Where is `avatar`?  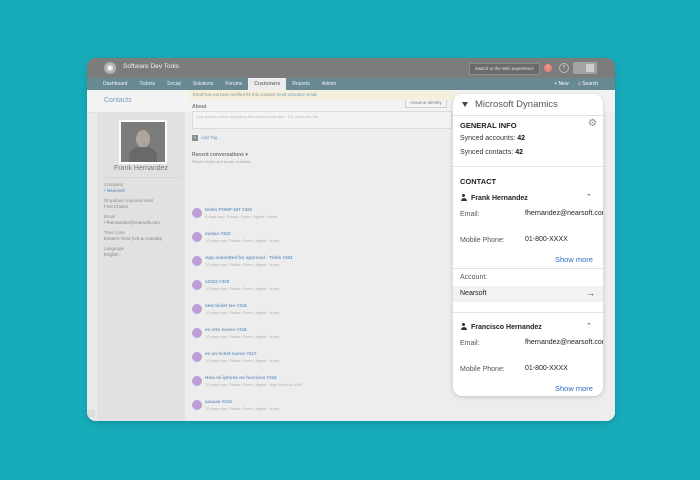
avatar is located at coordinates (590, 68).